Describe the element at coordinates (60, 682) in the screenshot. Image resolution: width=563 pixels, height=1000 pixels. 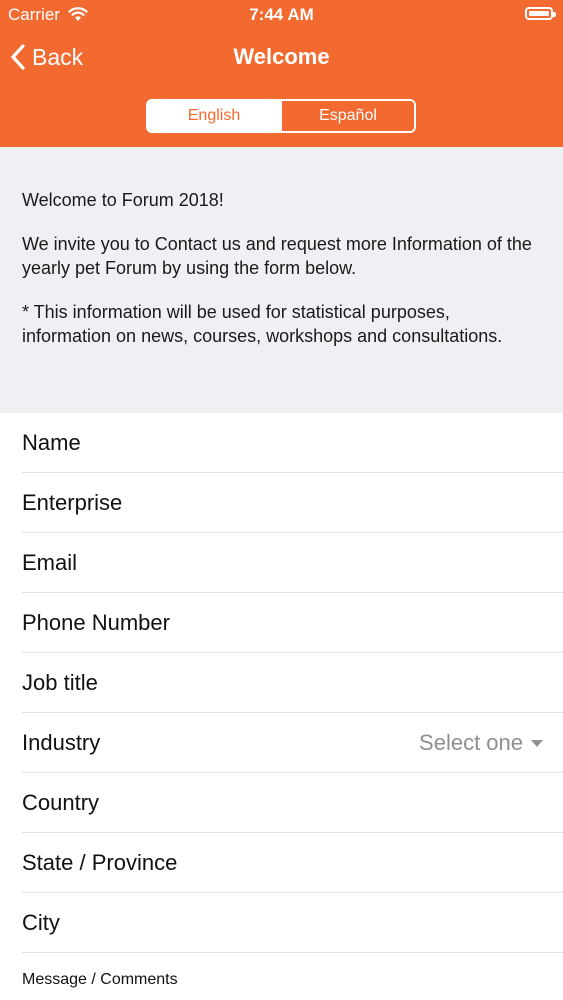
I see `job-title-label: Job title` at that location.